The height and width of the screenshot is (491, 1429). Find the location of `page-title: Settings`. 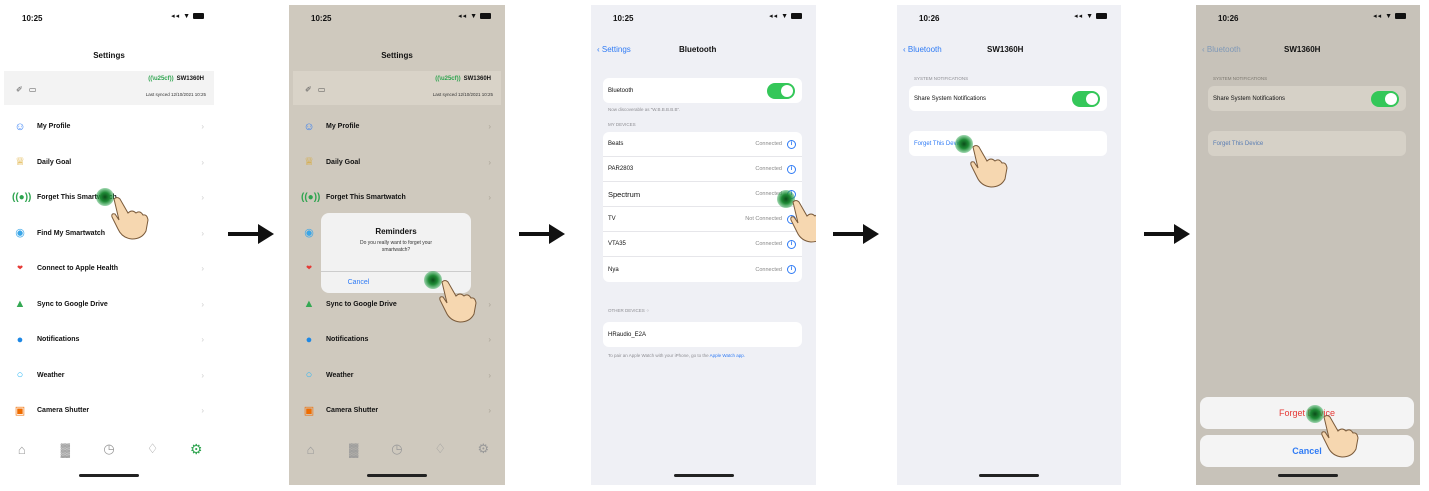

page-title: Settings is located at coordinates (109, 55).